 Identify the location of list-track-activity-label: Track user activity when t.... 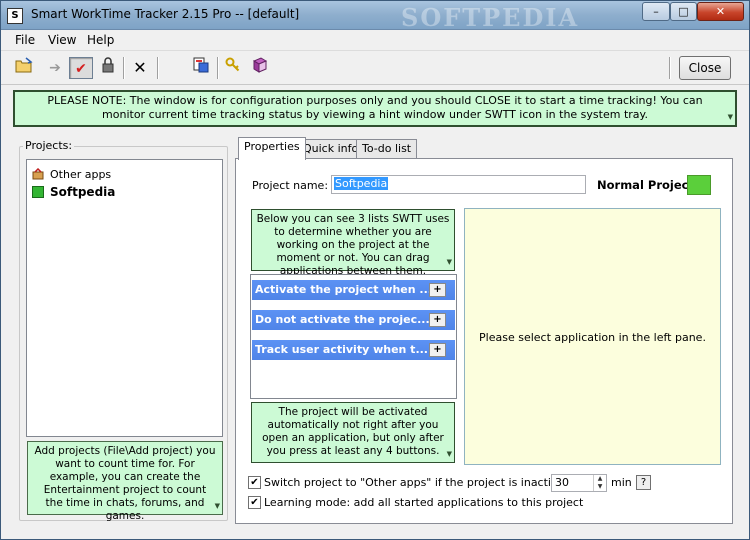
(341, 349).